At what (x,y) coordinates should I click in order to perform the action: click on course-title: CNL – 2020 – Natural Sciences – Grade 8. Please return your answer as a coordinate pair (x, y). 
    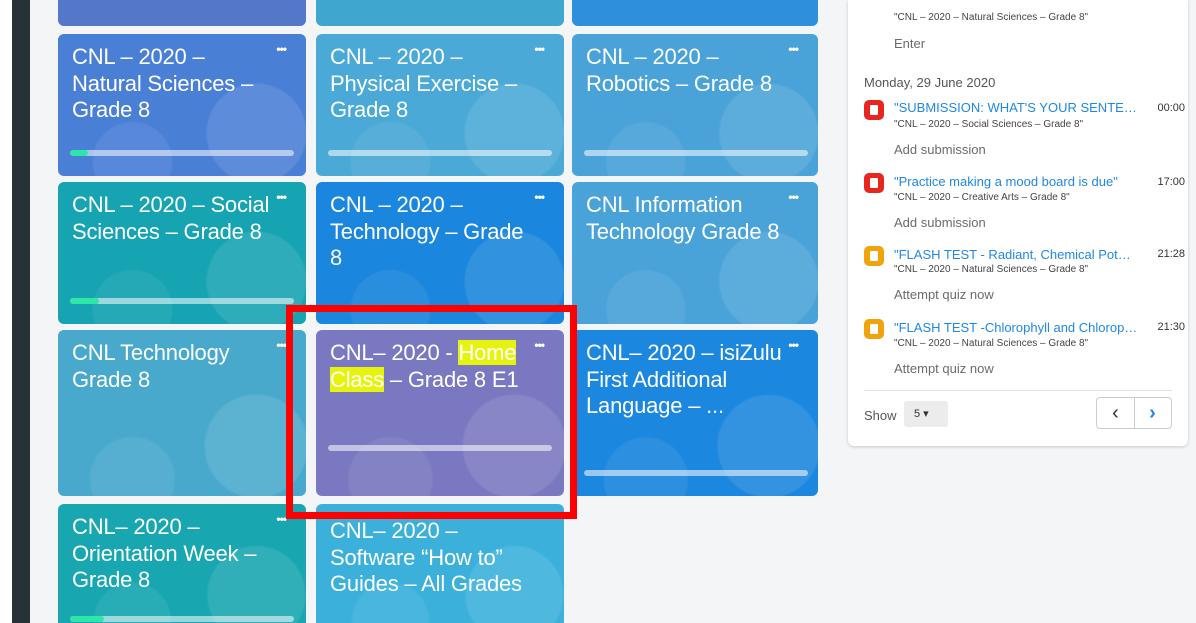
    Looking at the image, I should click on (172, 84).